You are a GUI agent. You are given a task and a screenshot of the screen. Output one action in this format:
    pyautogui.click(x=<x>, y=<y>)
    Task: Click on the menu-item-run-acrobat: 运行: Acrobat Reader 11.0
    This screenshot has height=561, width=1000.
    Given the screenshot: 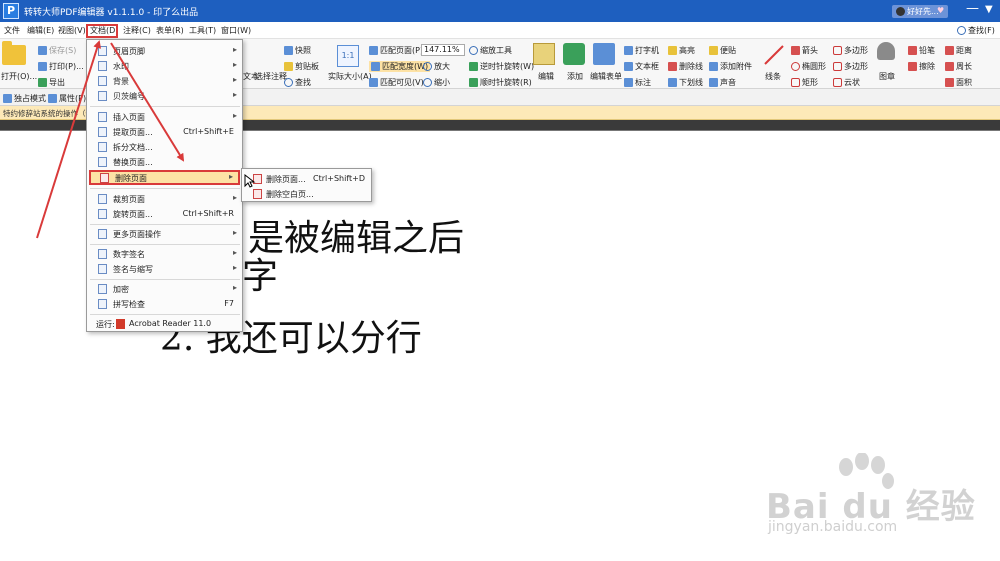 What is the action you would take?
    pyautogui.click(x=164, y=323)
    